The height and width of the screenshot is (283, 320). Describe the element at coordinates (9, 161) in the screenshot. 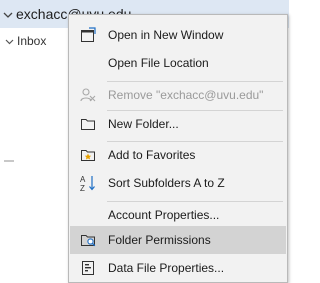

I see `divider` at that location.